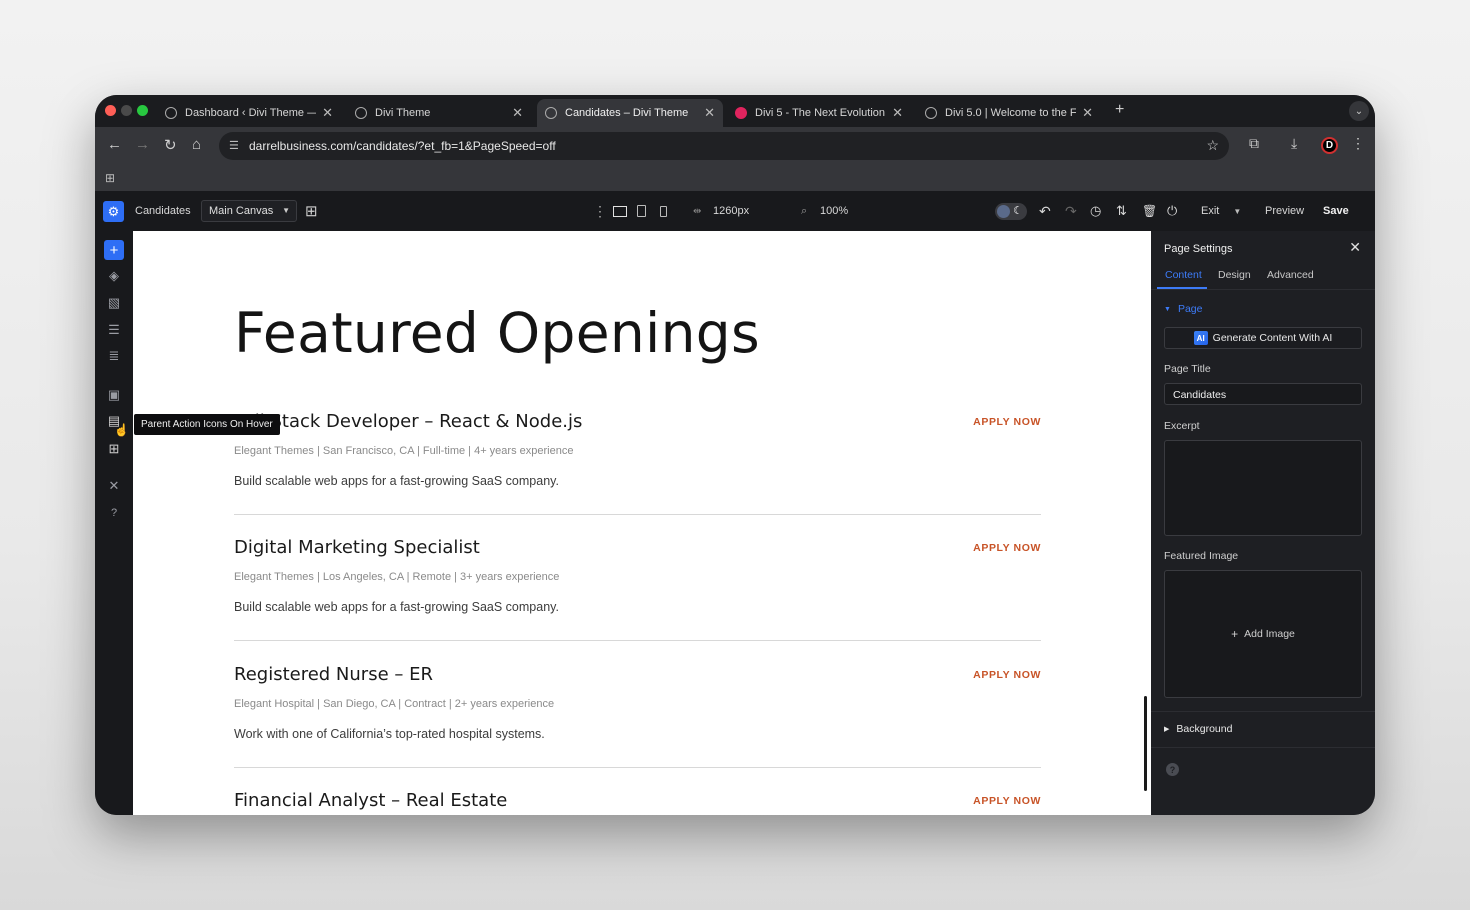 This screenshot has height=910, width=1470. Describe the element at coordinates (1045, 211) in the screenshot. I see `undo-icon: ↶` at that location.